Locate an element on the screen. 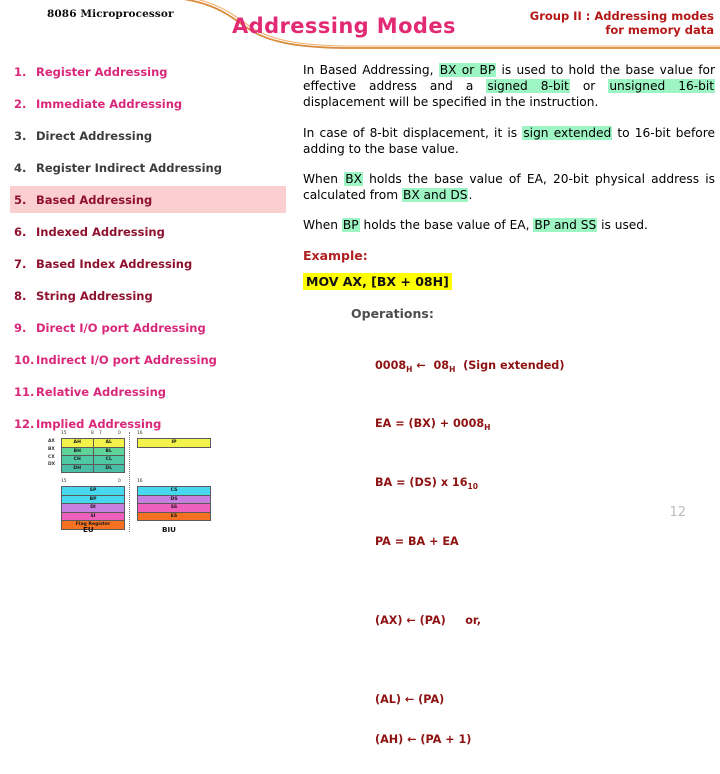 This screenshot has height=774, width=720. register-cell-ss: SS is located at coordinates (174, 508).